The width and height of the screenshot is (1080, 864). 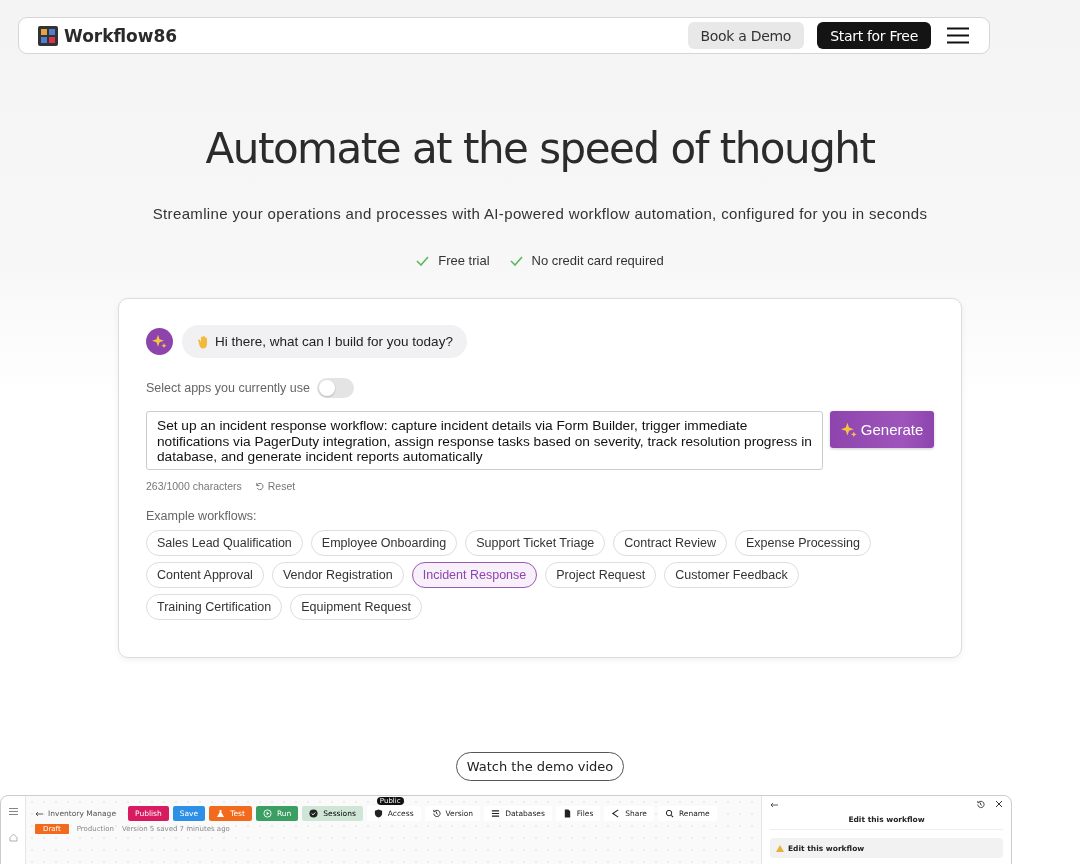 I want to click on example-chip: Contract Review, so click(x=670, y=543).